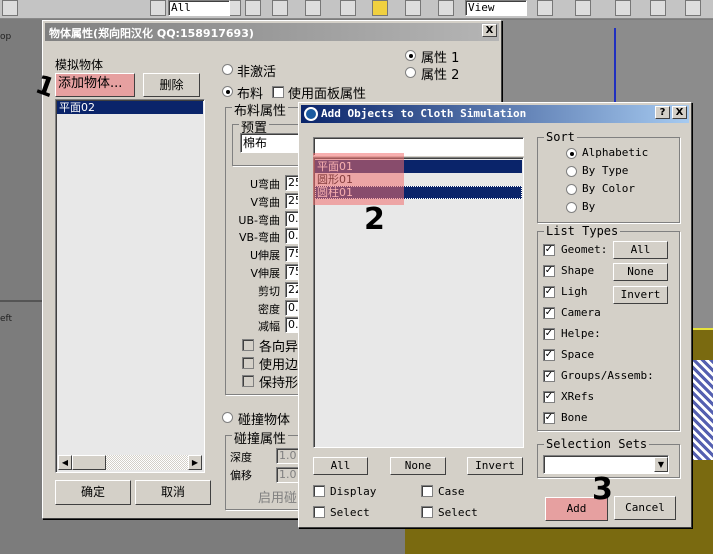 This screenshot has width=713, height=554. What do you see at coordinates (279, 365) in the screenshot?
I see `option-label: 使用边` at bounding box center [279, 365].